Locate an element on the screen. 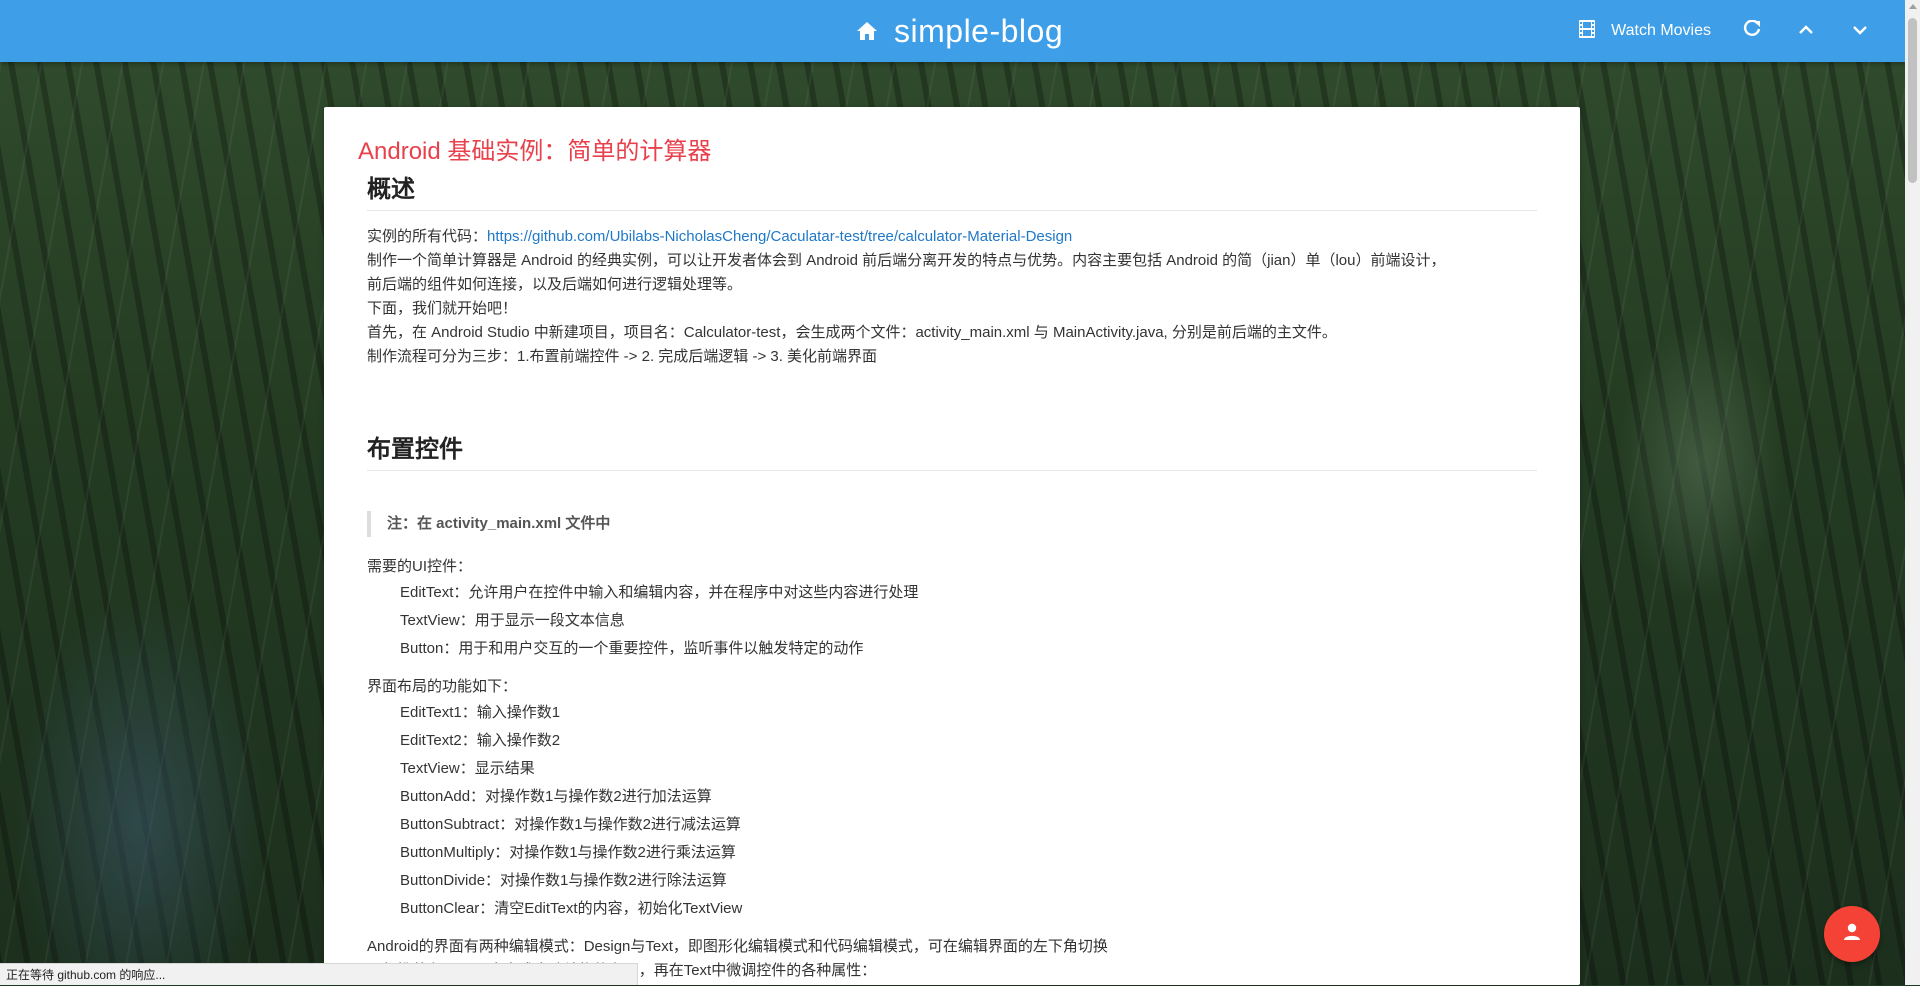  vertical-scrollbar is located at coordinates (1912, 492).